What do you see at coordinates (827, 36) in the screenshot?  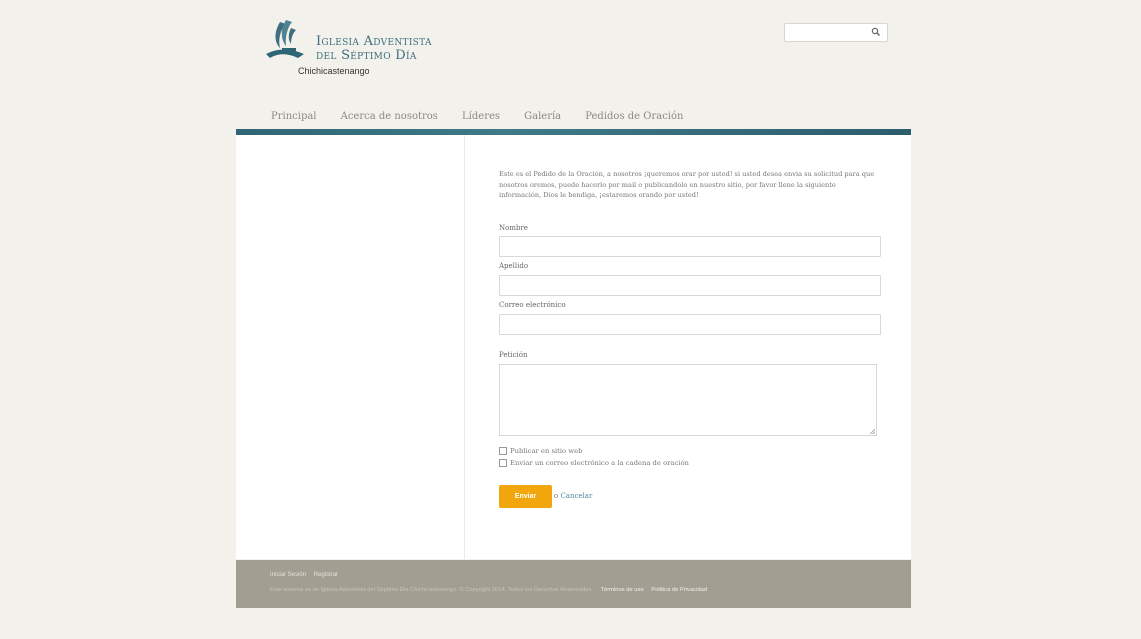 I see `search-input` at bounding box center [827, 36].